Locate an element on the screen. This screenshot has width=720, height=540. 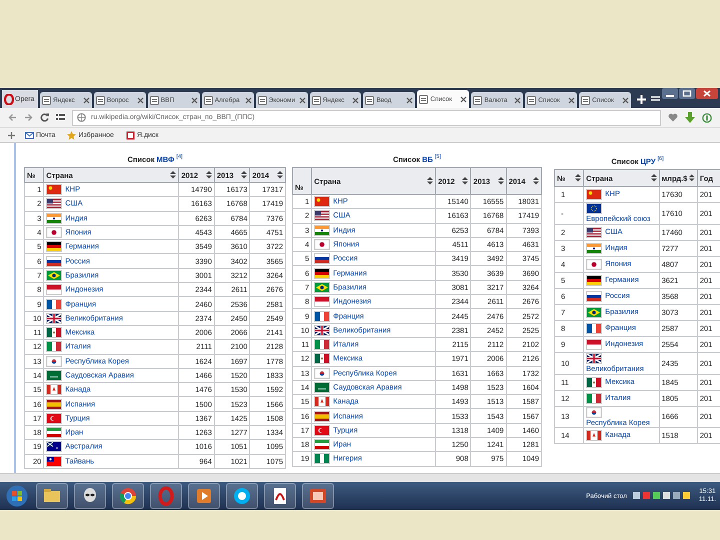
back-icon is located at coordinates (12, 117).